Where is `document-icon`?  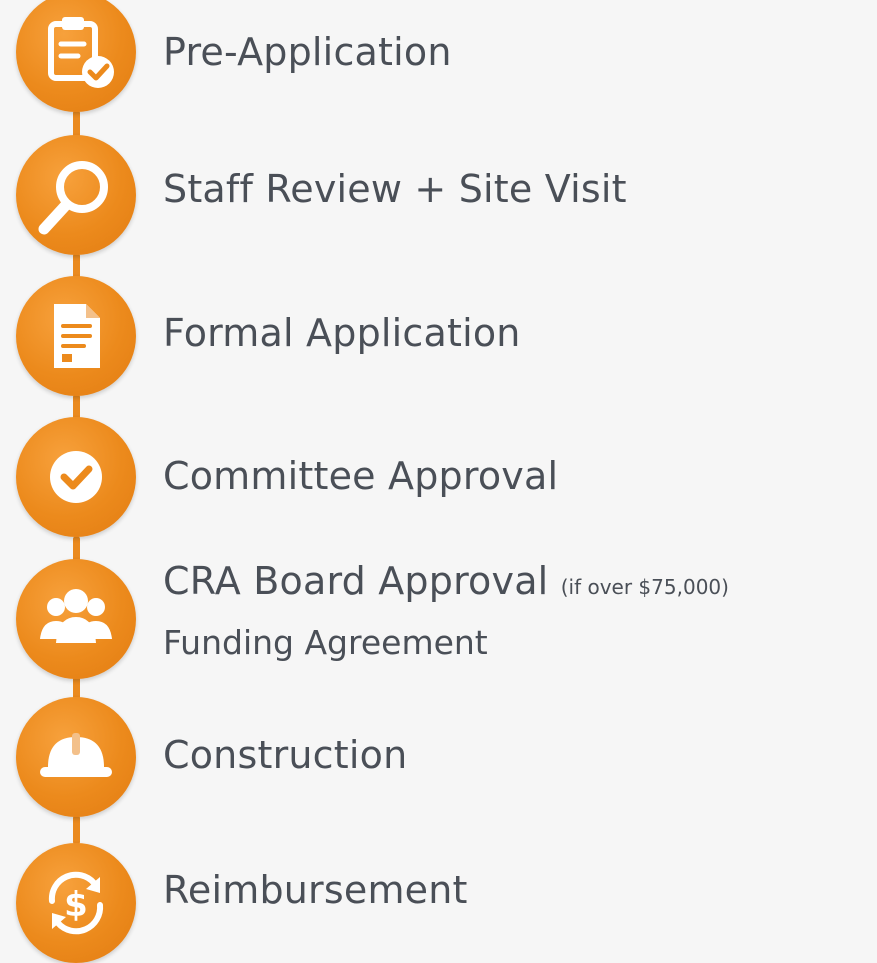
document-icon is located at coordinates (76, 336).